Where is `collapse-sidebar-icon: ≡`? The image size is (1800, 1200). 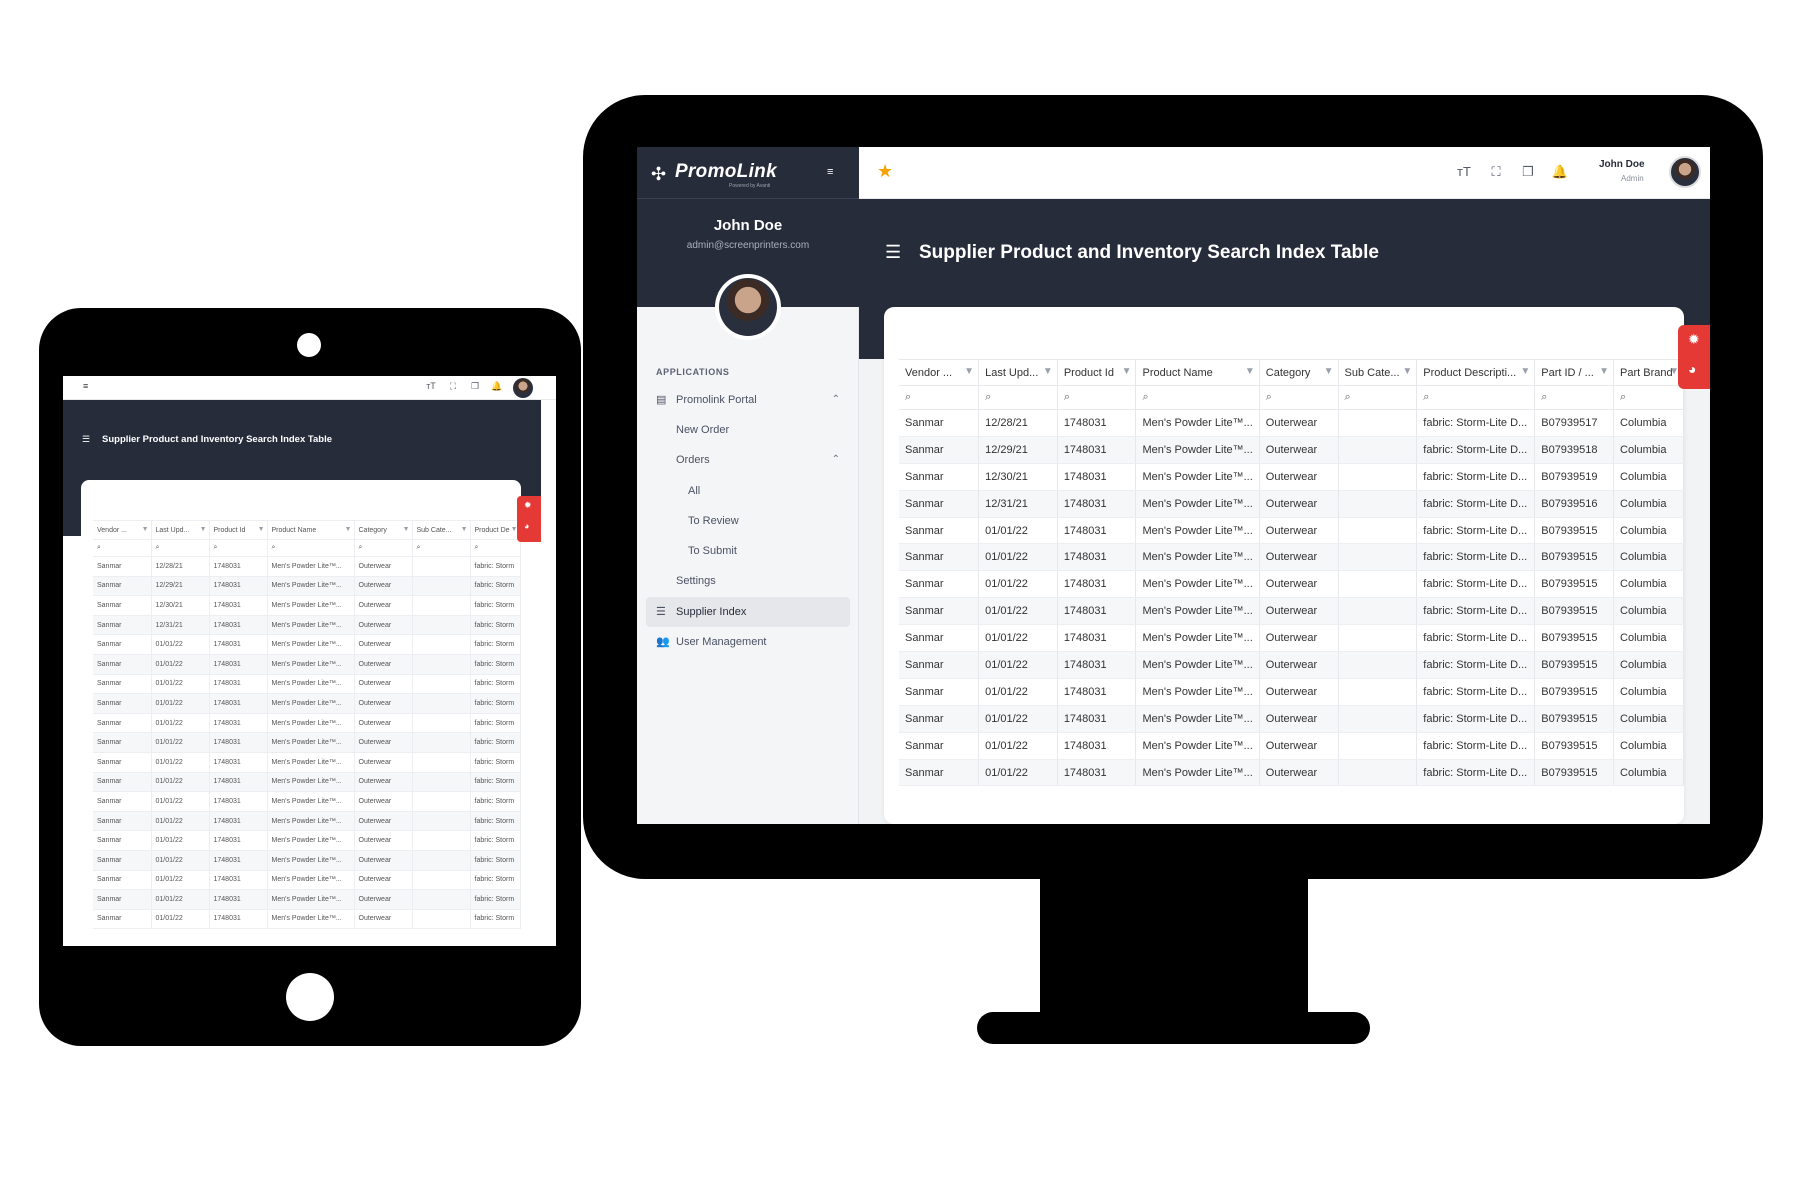 collapse-sidebar-icon: ≡ is located at coordinates (835, 172).